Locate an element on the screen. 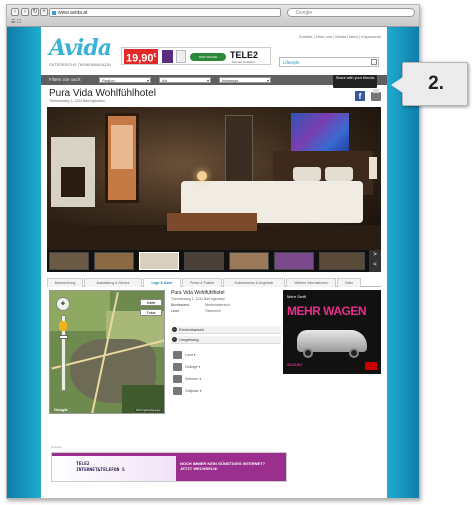 The width and height of the screenshot is (475, 505). filter-label: Filtern Sie nach: is located at coordinates (65, 79).